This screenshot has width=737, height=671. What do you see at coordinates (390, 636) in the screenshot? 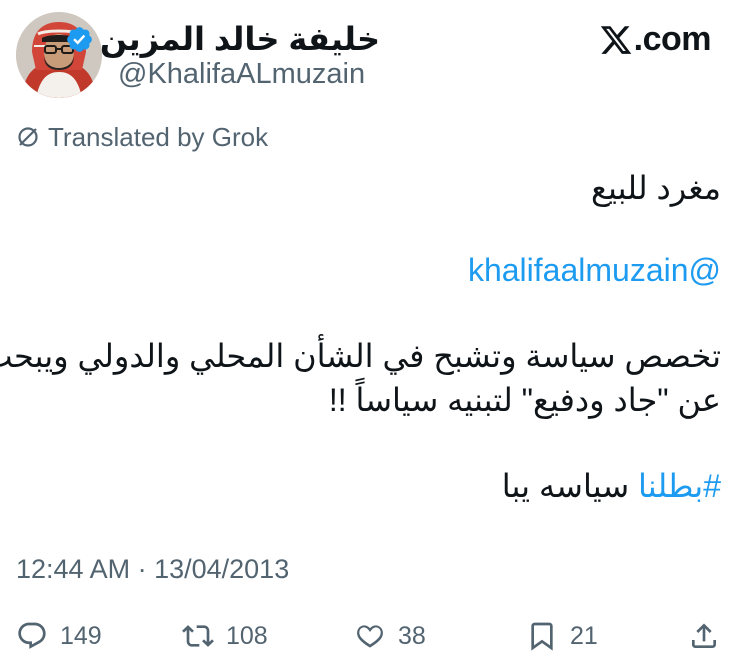
I see `like-button: 38` at bounding box center [390, 636].